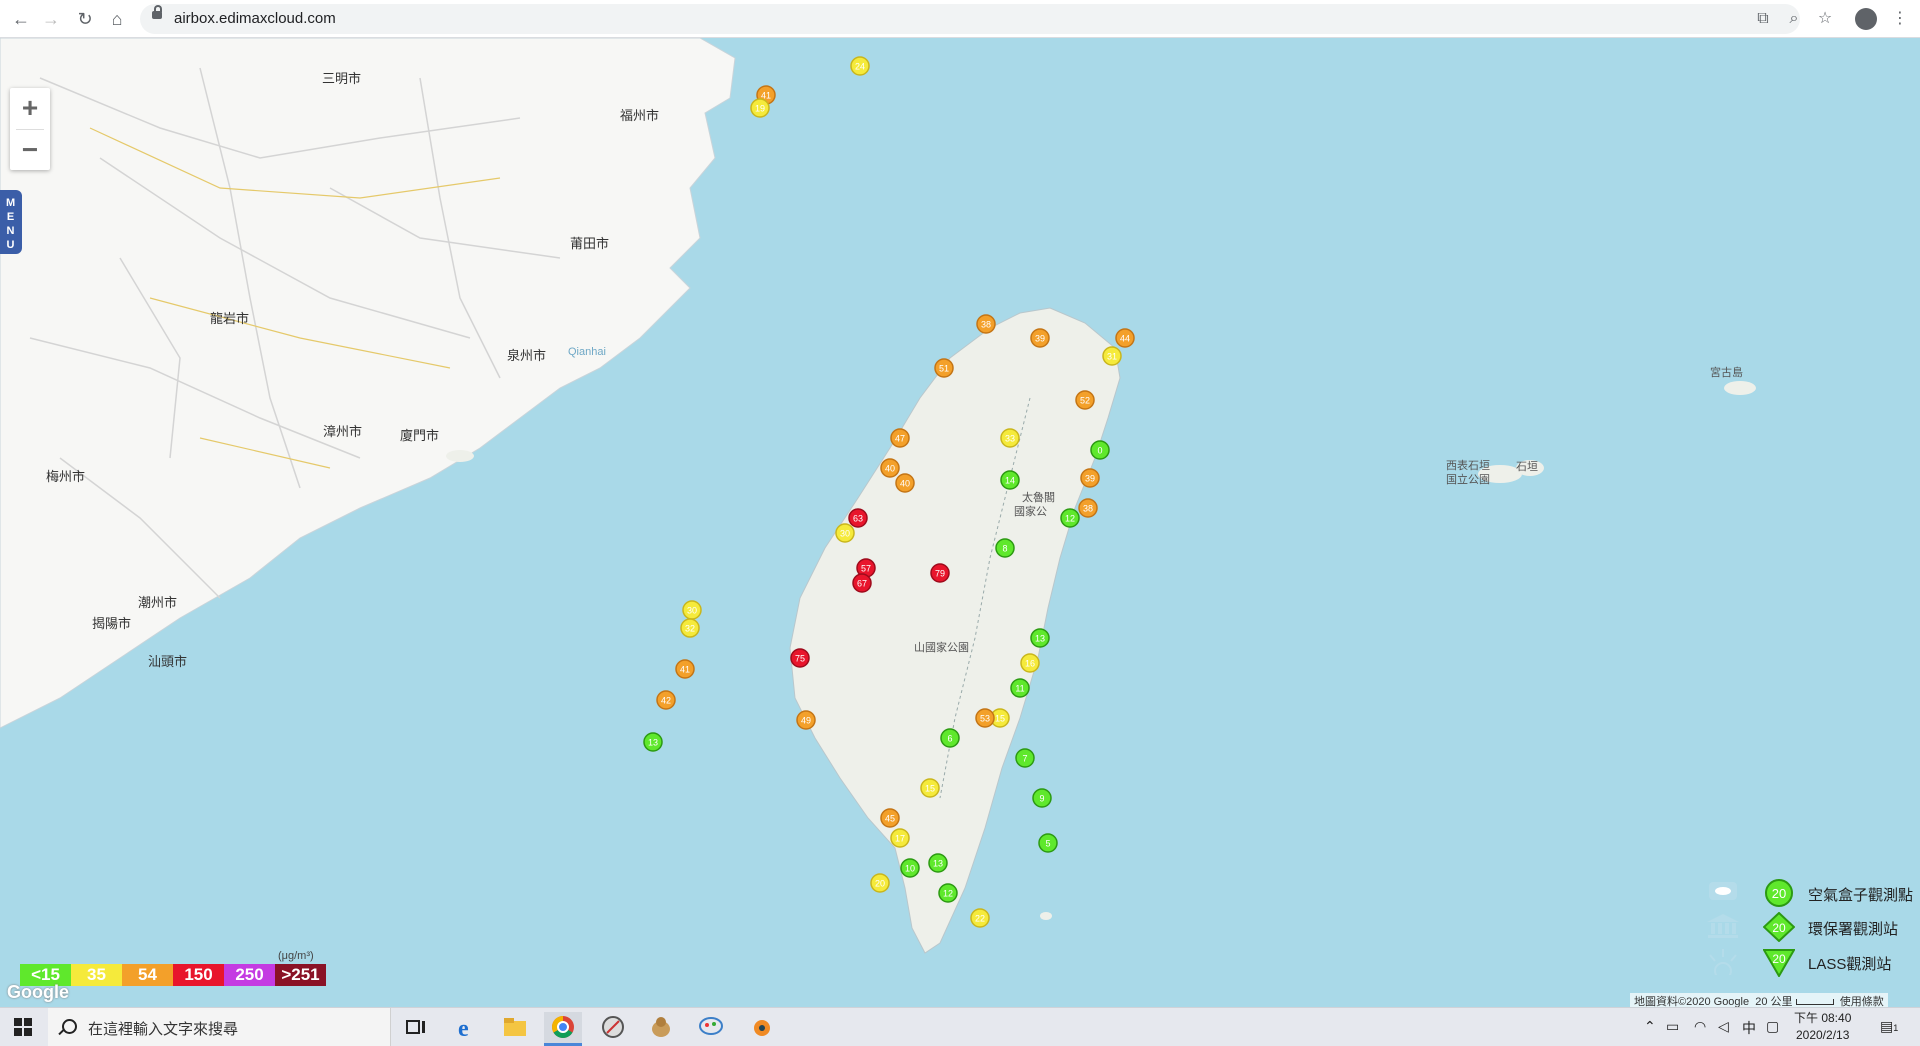  Describe the element at coordinates (900, 438) in the screenshot. I see `station-marker: 47` at that location.